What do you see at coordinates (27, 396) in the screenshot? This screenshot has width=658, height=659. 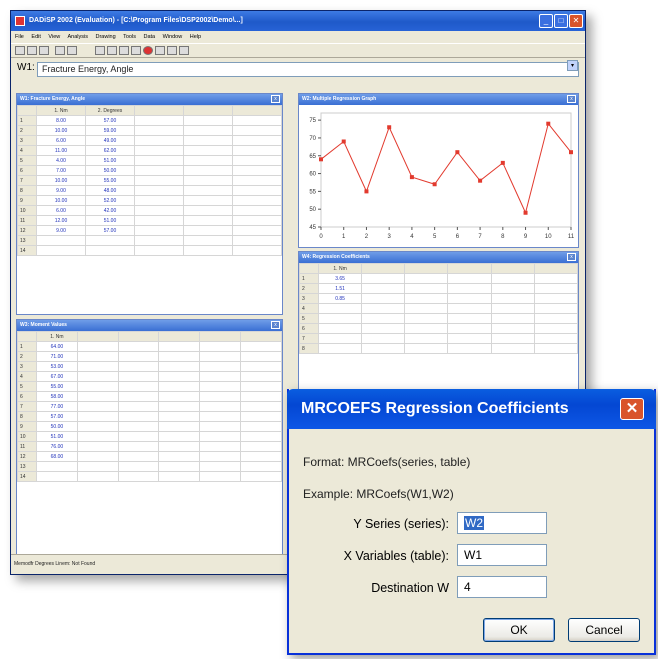 I see `w3-row-number: 6` at bounding box center [27, 396].